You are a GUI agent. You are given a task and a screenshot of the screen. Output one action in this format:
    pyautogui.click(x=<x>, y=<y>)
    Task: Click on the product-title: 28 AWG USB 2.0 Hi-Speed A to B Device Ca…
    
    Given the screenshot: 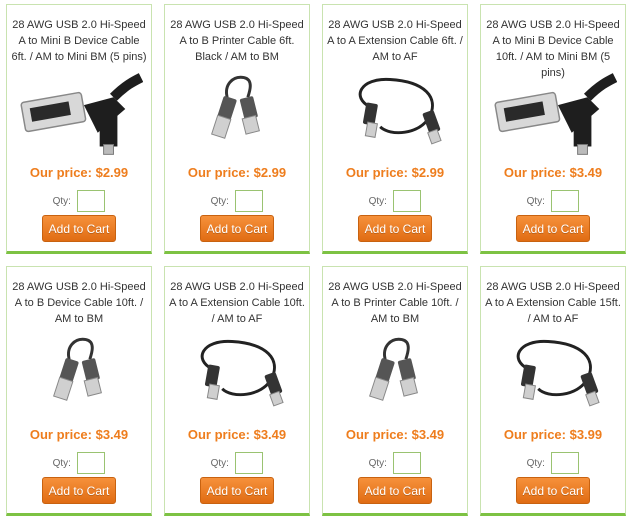 What is the action you would take?
    pyautogui.click(x=79, y=303)
    